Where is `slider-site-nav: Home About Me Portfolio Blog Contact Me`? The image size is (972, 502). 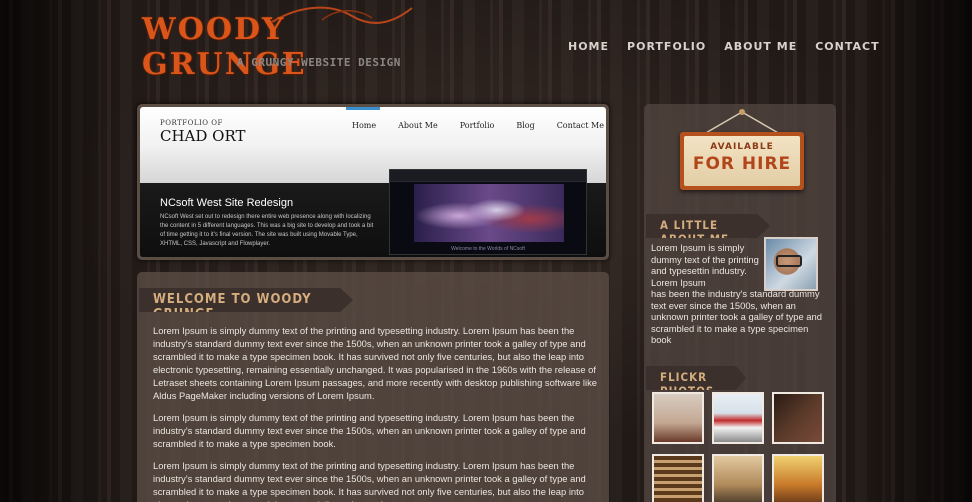
slider-site-nav: Home About Me Portfolio Blog Contact Me is located at coordinates (479, 125).